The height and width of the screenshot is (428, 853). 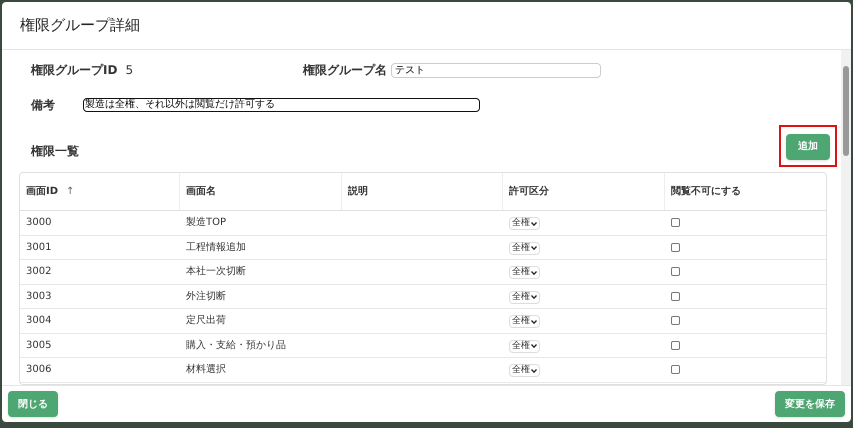 I want to click on column-header: 許可区分, so click(x=529, y=191).